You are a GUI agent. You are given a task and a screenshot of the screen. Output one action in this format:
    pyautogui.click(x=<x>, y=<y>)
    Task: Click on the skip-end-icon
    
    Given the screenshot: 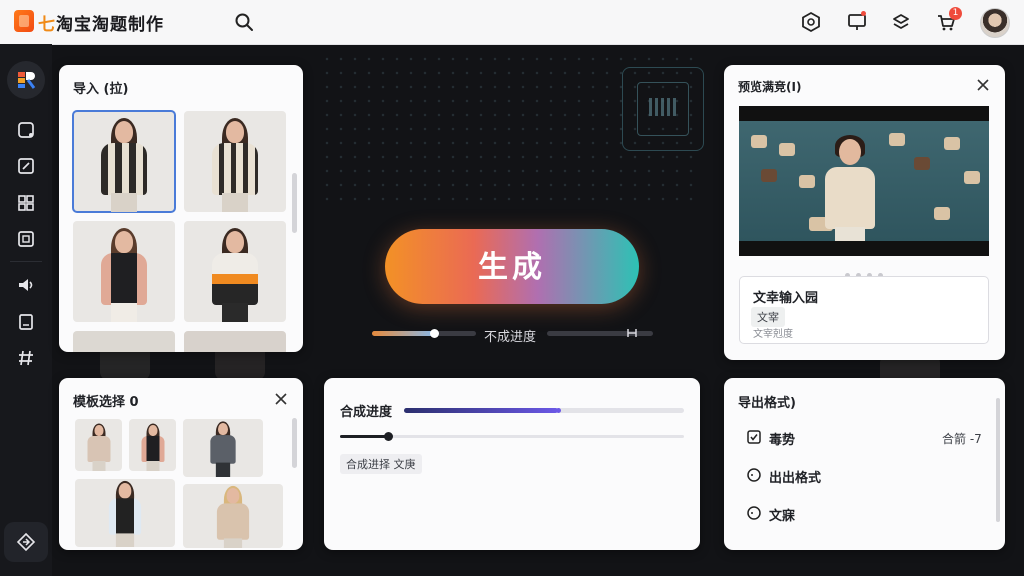 What is the action you would take?
    pyautogui.click(x=632, y=333)
    